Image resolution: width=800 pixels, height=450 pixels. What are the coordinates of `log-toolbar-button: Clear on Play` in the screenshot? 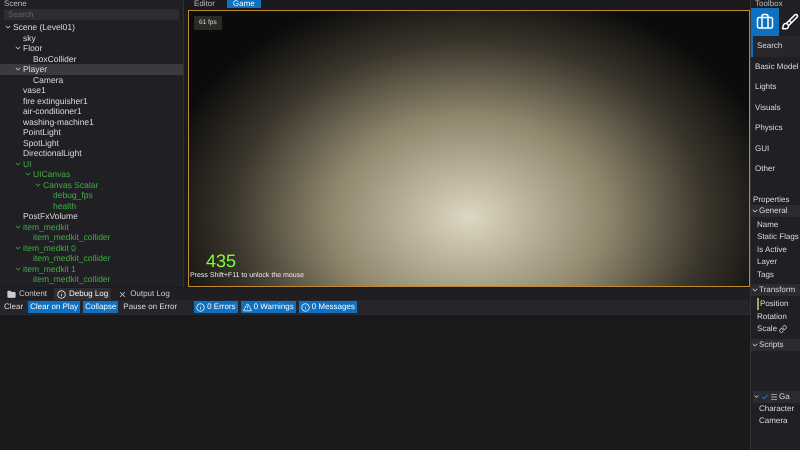 It's located at (54, 307).